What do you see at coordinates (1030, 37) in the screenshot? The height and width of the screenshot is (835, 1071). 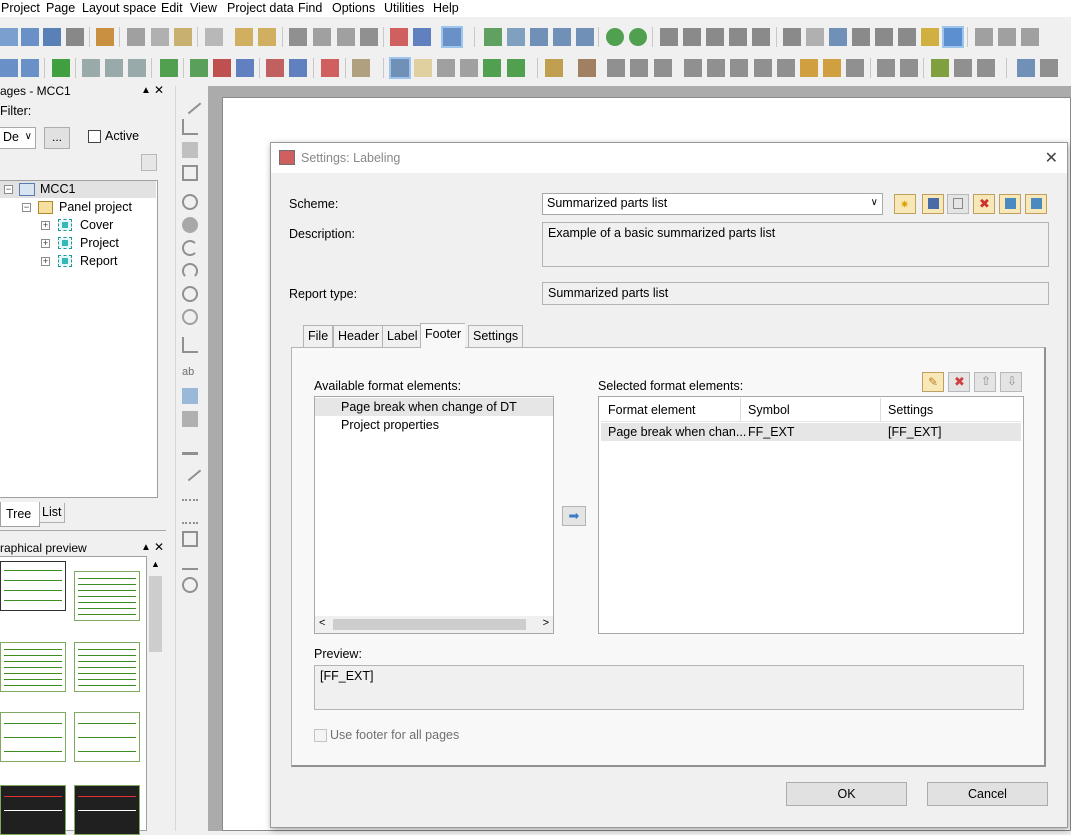 I see `lines-c-icon` at bounding box center [1030, 37].